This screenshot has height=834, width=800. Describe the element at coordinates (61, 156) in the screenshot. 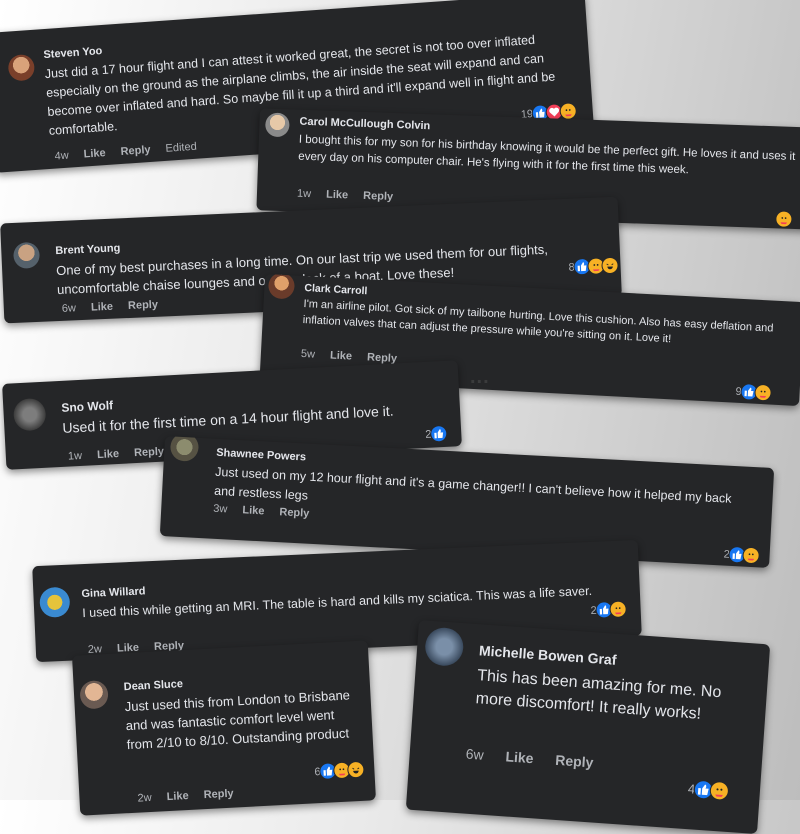

I see `timestamp: 4w` at that location.